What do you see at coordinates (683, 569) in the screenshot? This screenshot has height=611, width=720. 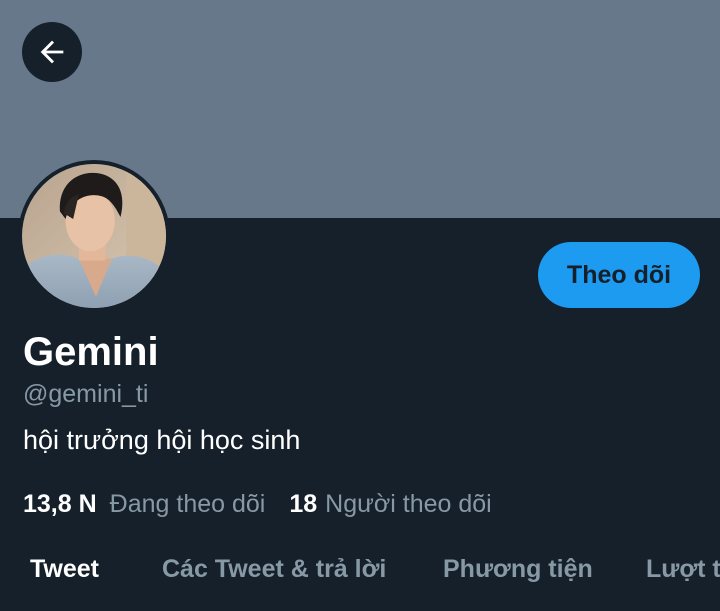 I see `tab-likes: Lượt thích` at bounding box center [683, 569].